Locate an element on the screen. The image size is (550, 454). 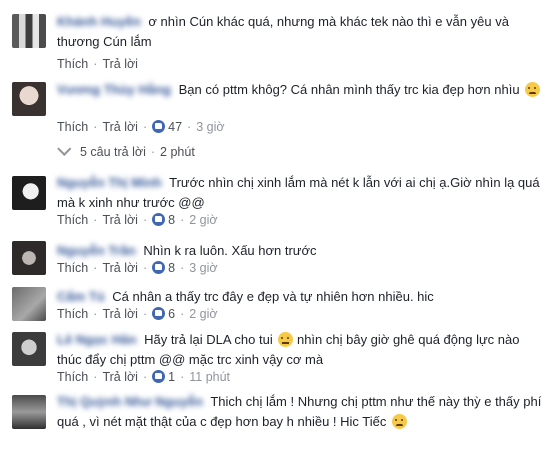
comment-actions: Thích · Trả lời · 6 · 2 giờ is located at coordinates (137, 314).